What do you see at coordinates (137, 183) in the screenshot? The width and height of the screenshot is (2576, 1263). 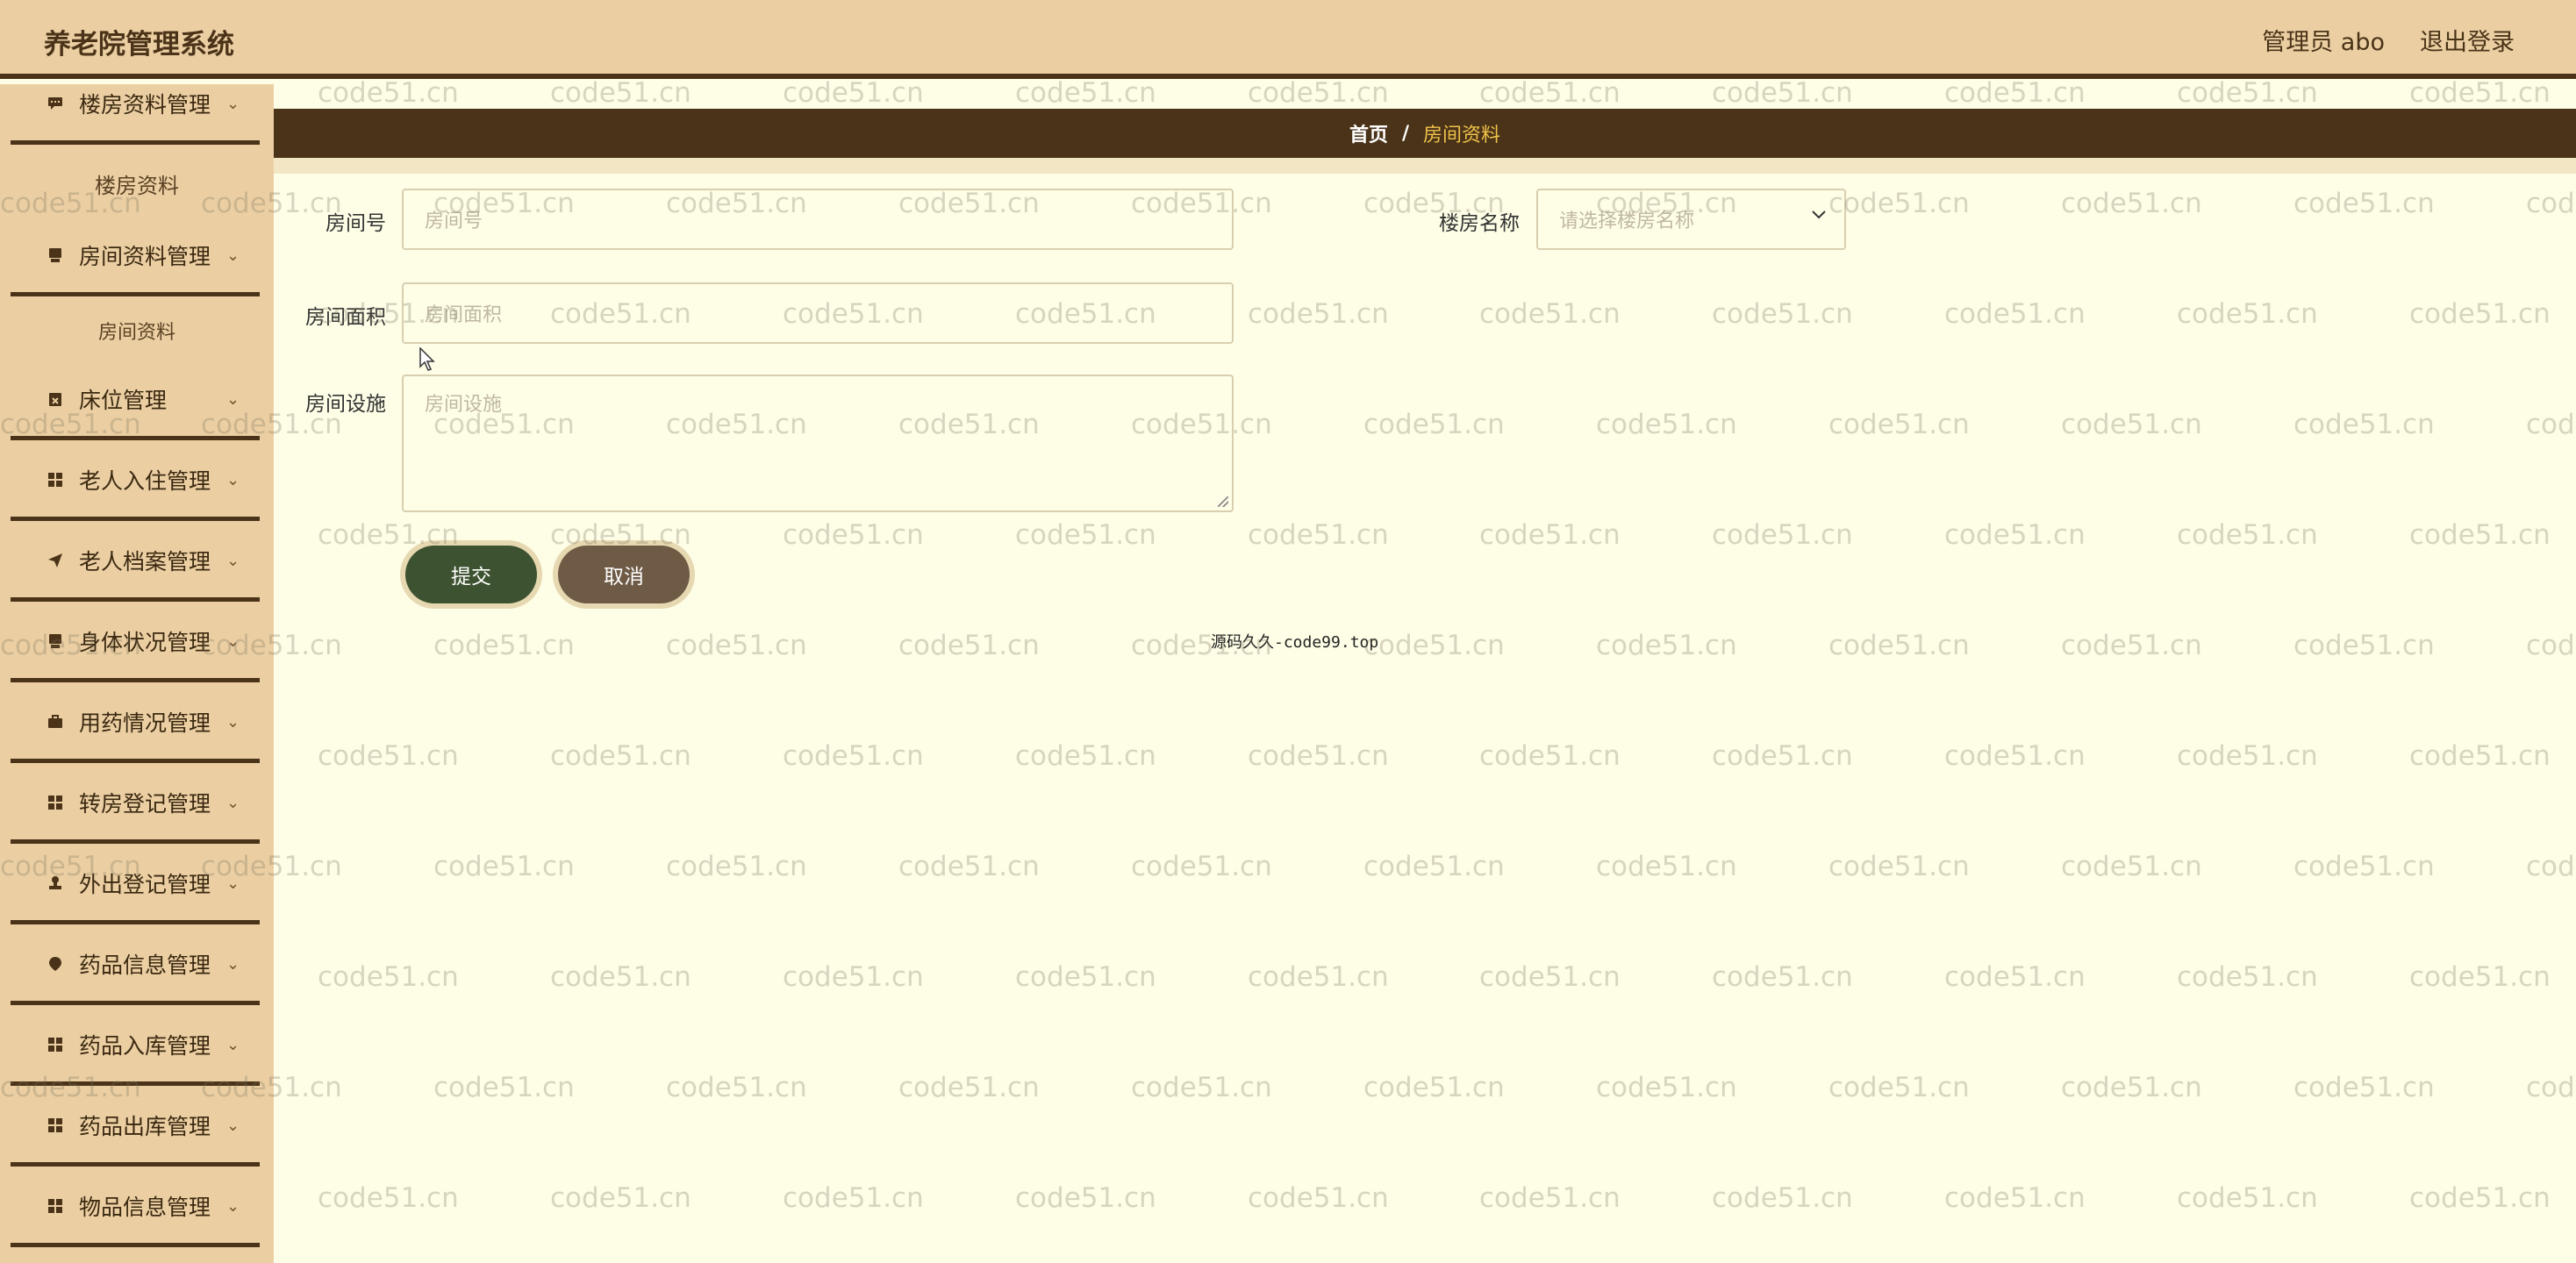 I see `submenu-building: 楼房资料` at bounding box center [137, 183].